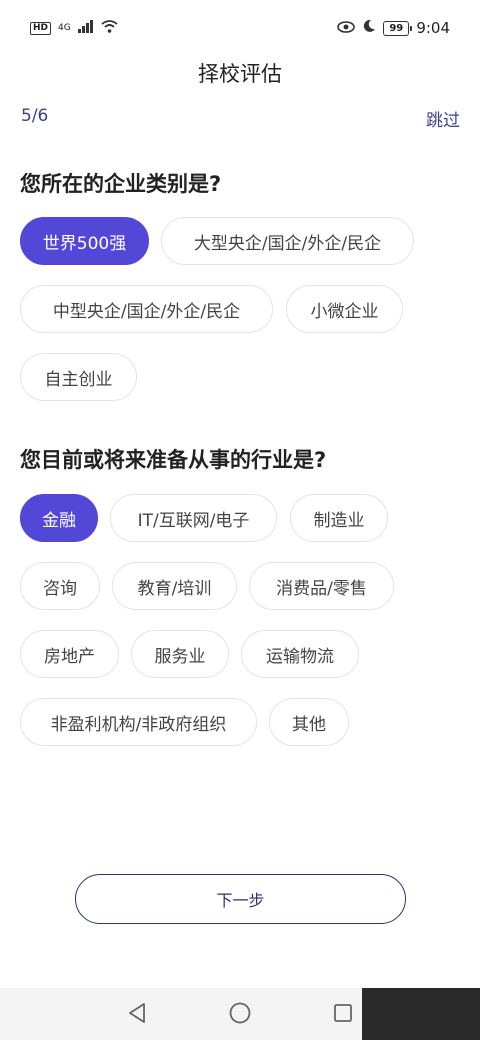 The height and width of the screenshot is (1040, 480). I want to click on page-title: 择校评估, so click(240, 74).